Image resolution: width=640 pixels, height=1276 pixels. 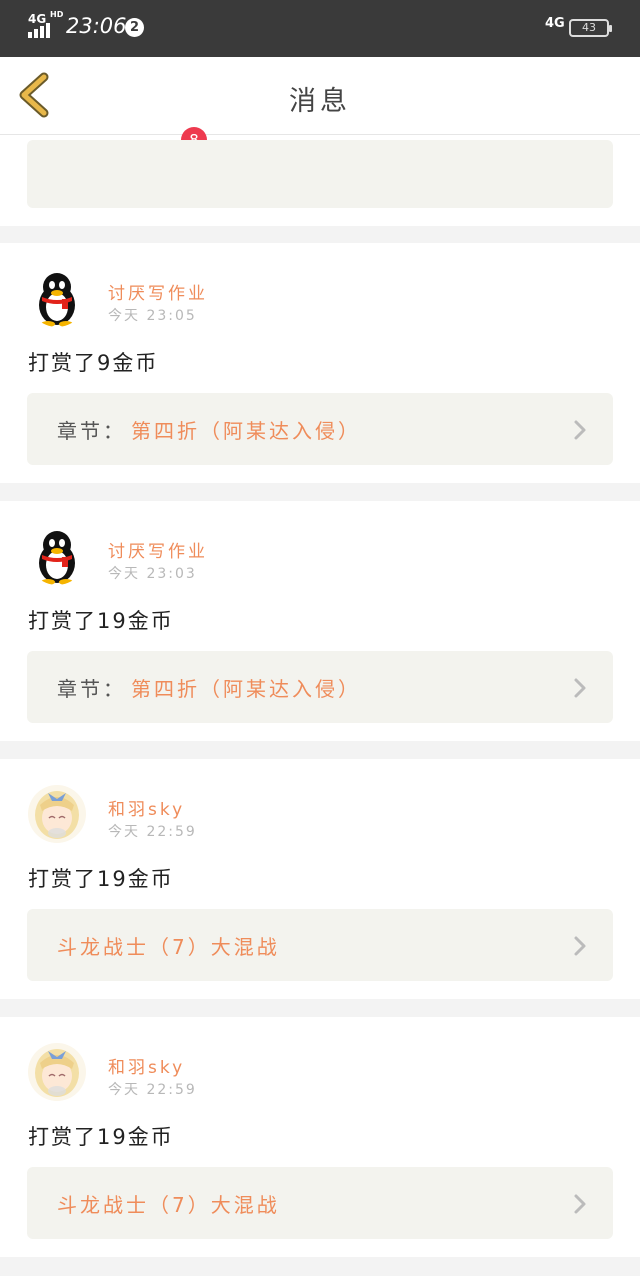 I want to click on timestamp: 今天 23:03, so click(x=152, y=574).